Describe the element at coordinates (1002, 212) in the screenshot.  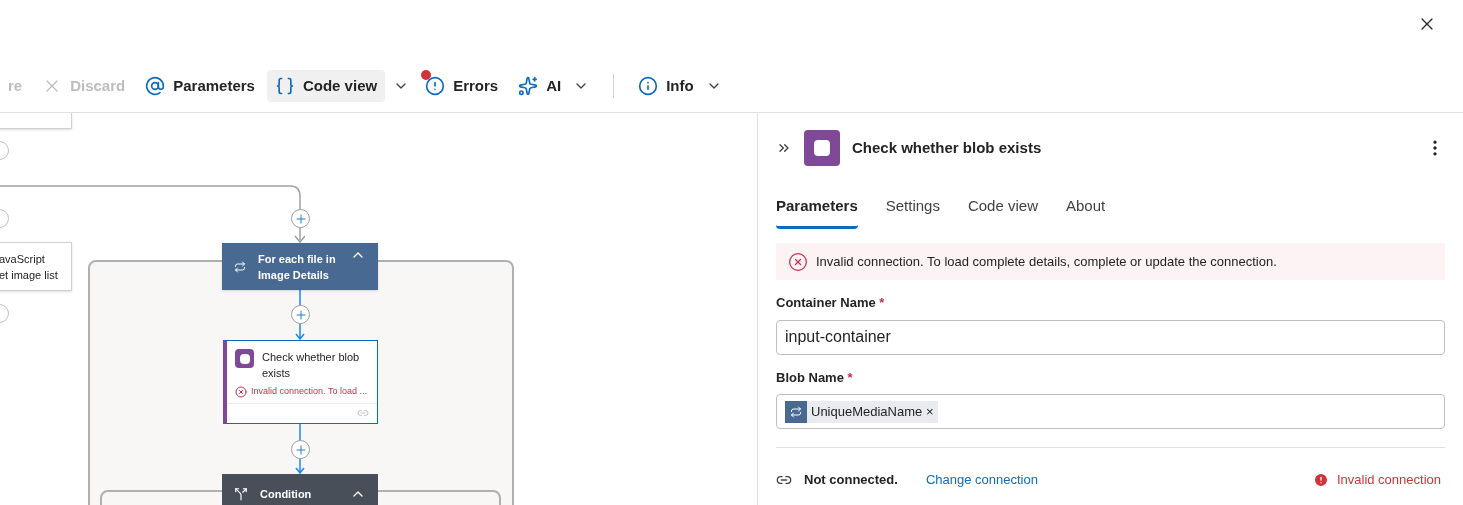
I see `tab: Code view` at that location.